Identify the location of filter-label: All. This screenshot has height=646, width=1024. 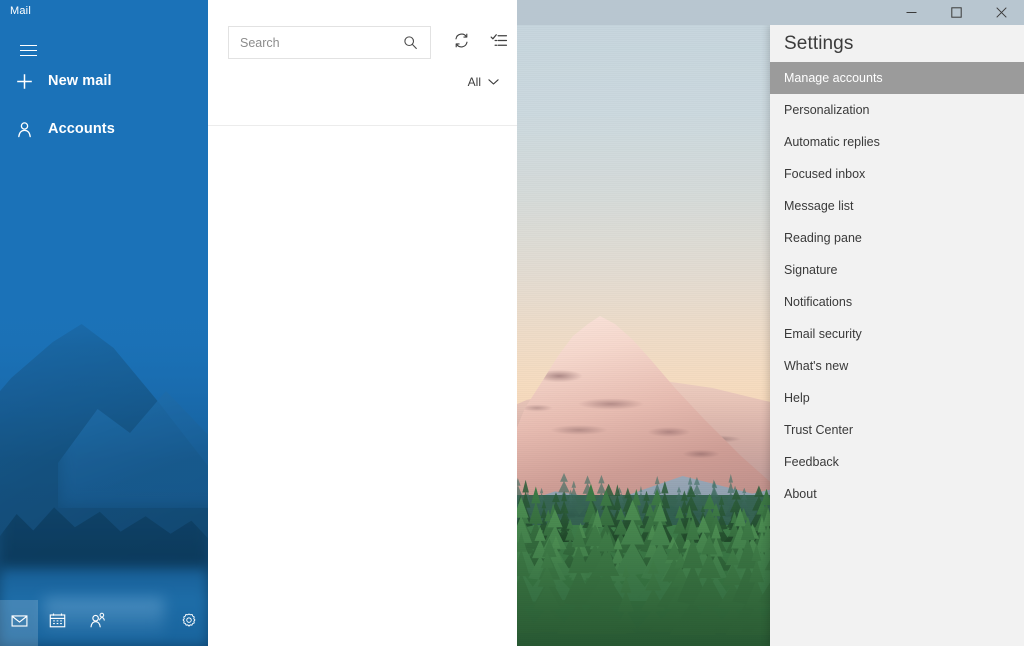
(474, 82).